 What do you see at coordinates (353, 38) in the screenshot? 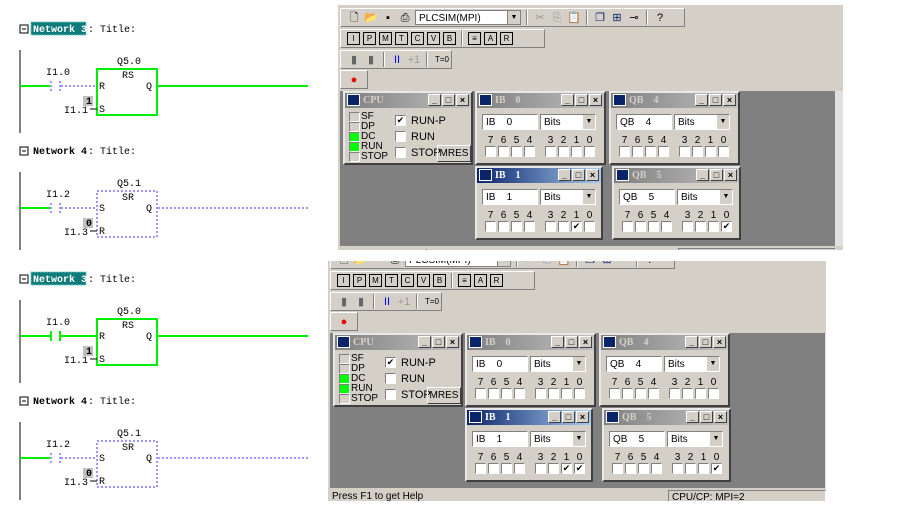
I see `insert-input-icon: I` at bounding box center [353, 38].